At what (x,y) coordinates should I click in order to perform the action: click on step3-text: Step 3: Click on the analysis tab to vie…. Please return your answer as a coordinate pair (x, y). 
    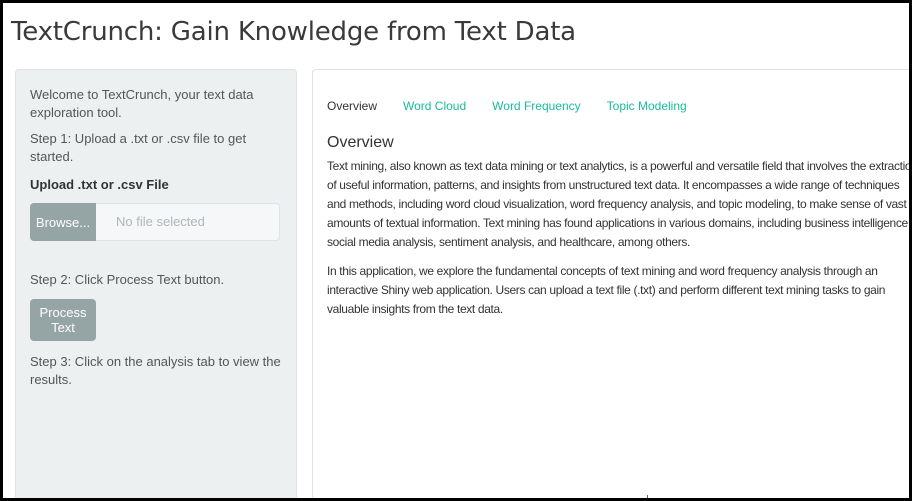
    Looking at the image, I should click on (155, 370).